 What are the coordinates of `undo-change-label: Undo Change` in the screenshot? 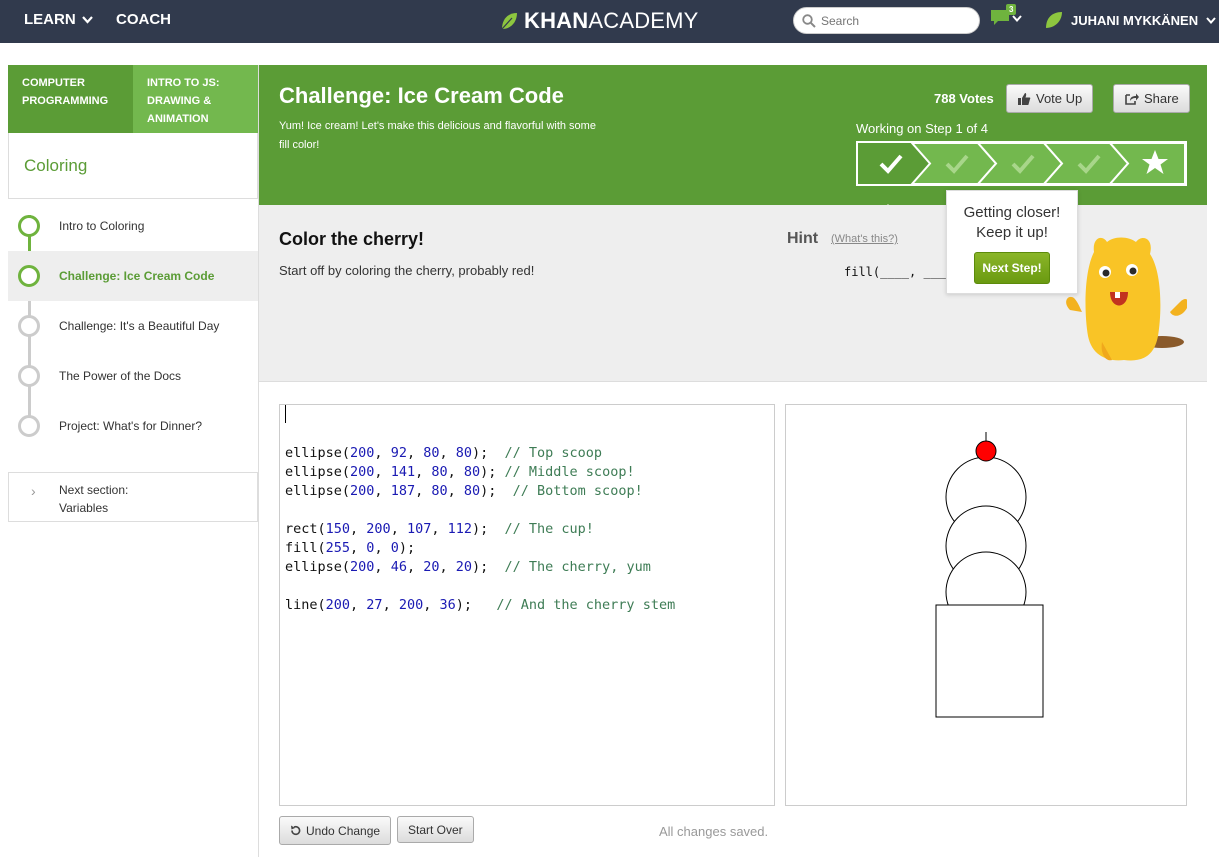 It's located at (343, 830).